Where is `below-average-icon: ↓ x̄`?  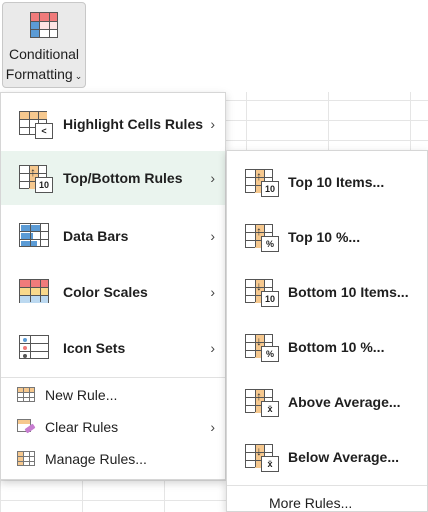 below-average-icon: ↓ x̄ is located at coordinates (262, 457).